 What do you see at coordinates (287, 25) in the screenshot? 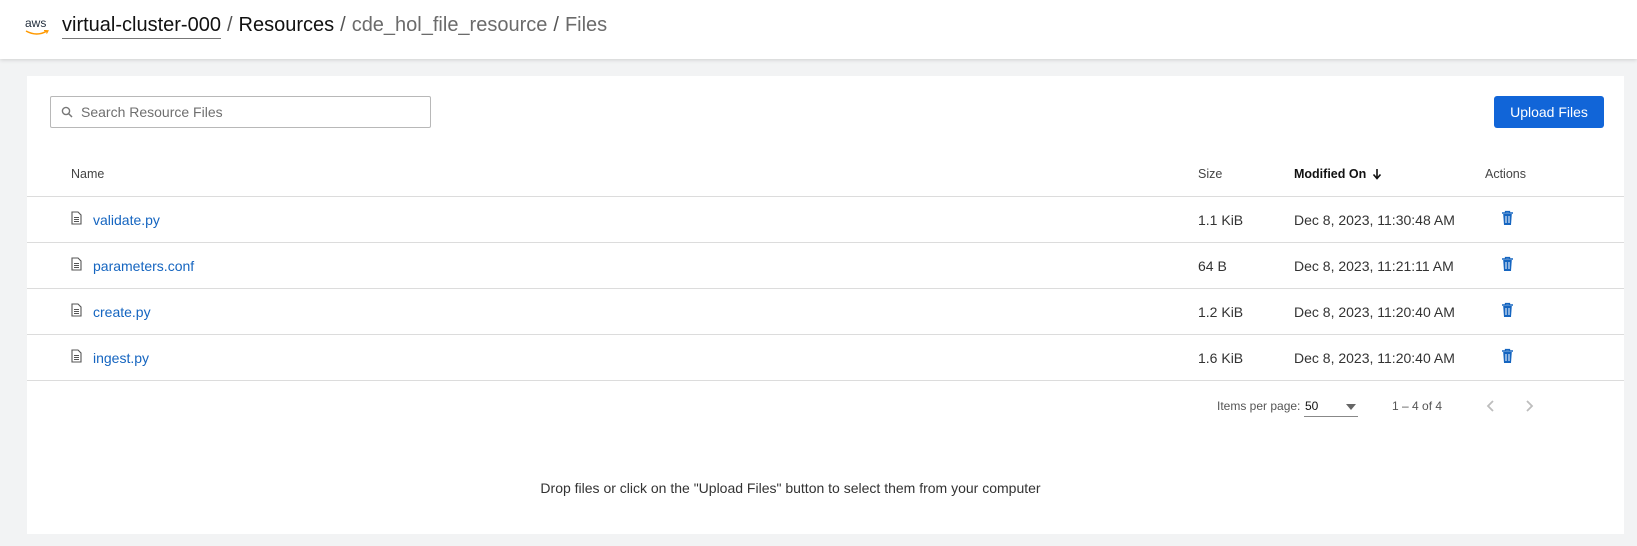
I see `breadcrumb-resources: Resources` at bounding box center [287, 25].